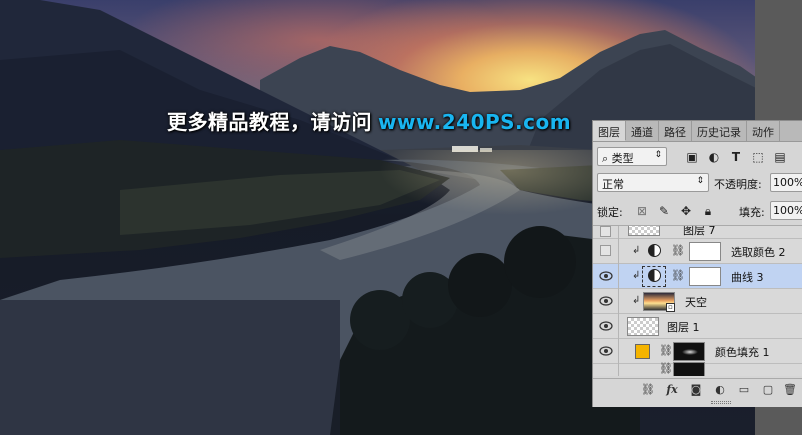 The height and width of the screenshot is (435, 802). What do you see at coordinates (642, 131) in the screenshot?
I see `tab-channels: 通道` at bounding box center [642, 131].